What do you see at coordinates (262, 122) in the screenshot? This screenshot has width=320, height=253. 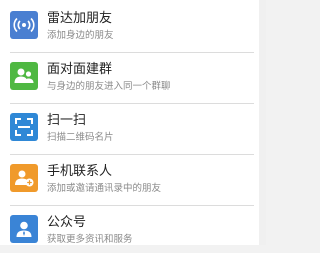 I see `right-scroll-gutter` at bounding box center [262, 122].